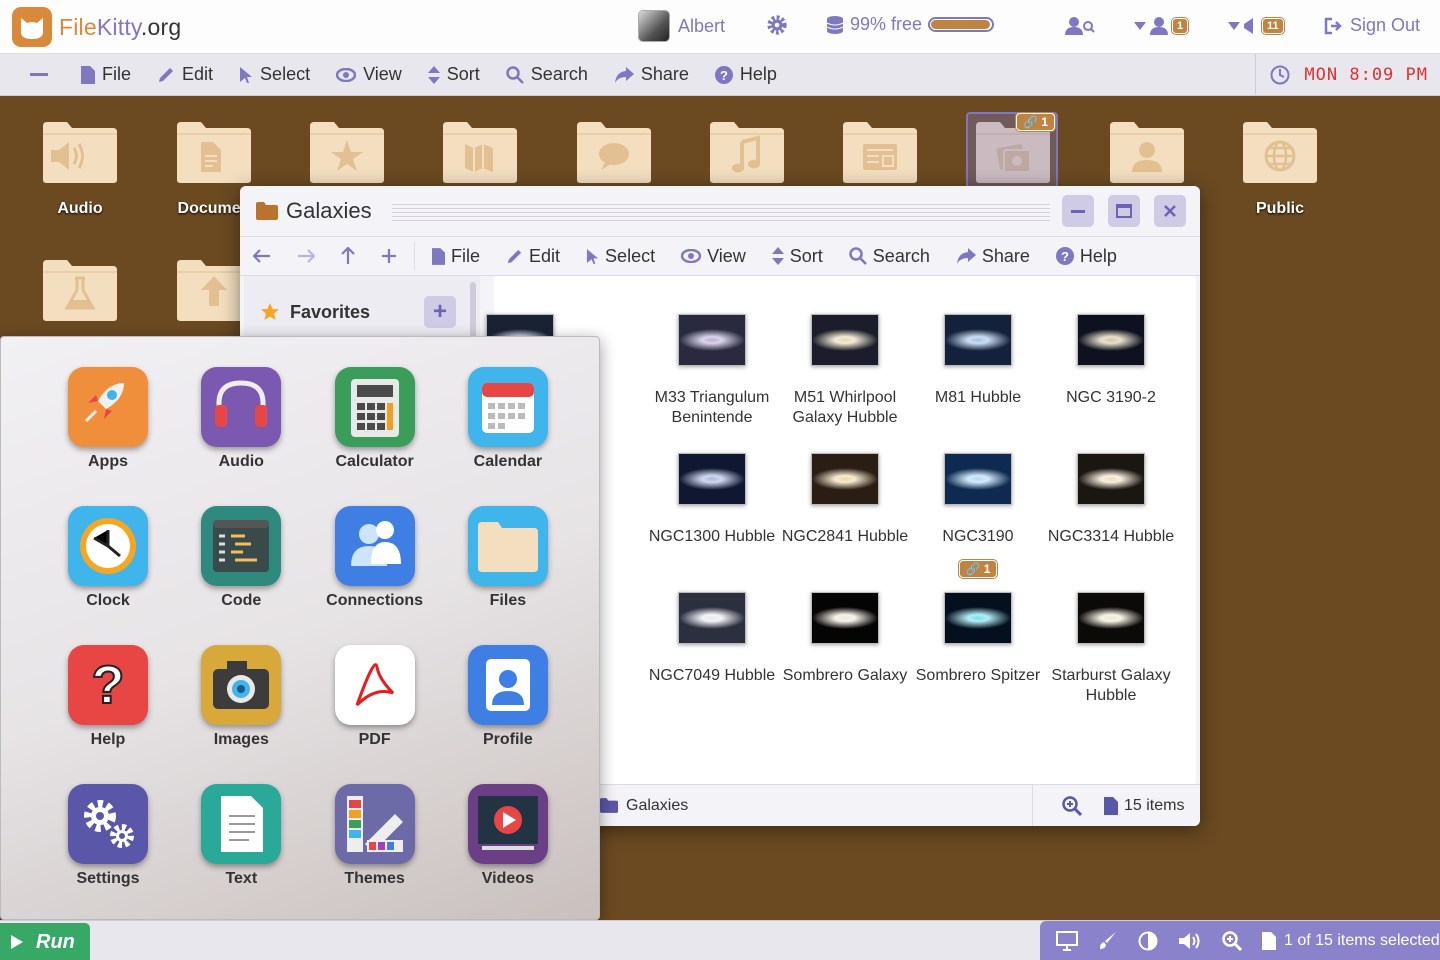 The image size is (1440, 960). I want to click on back-button, so click(262, 256).